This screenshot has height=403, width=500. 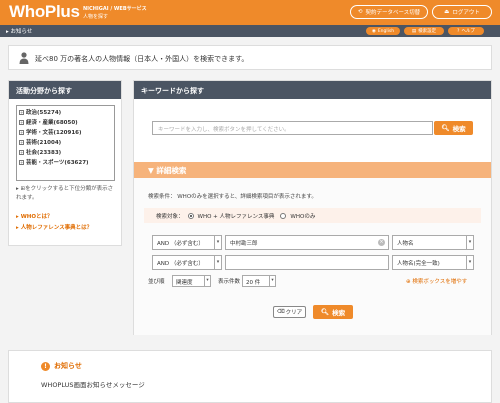 I want to click on category-label: 芸術(21004), so click(x=44, y=143).